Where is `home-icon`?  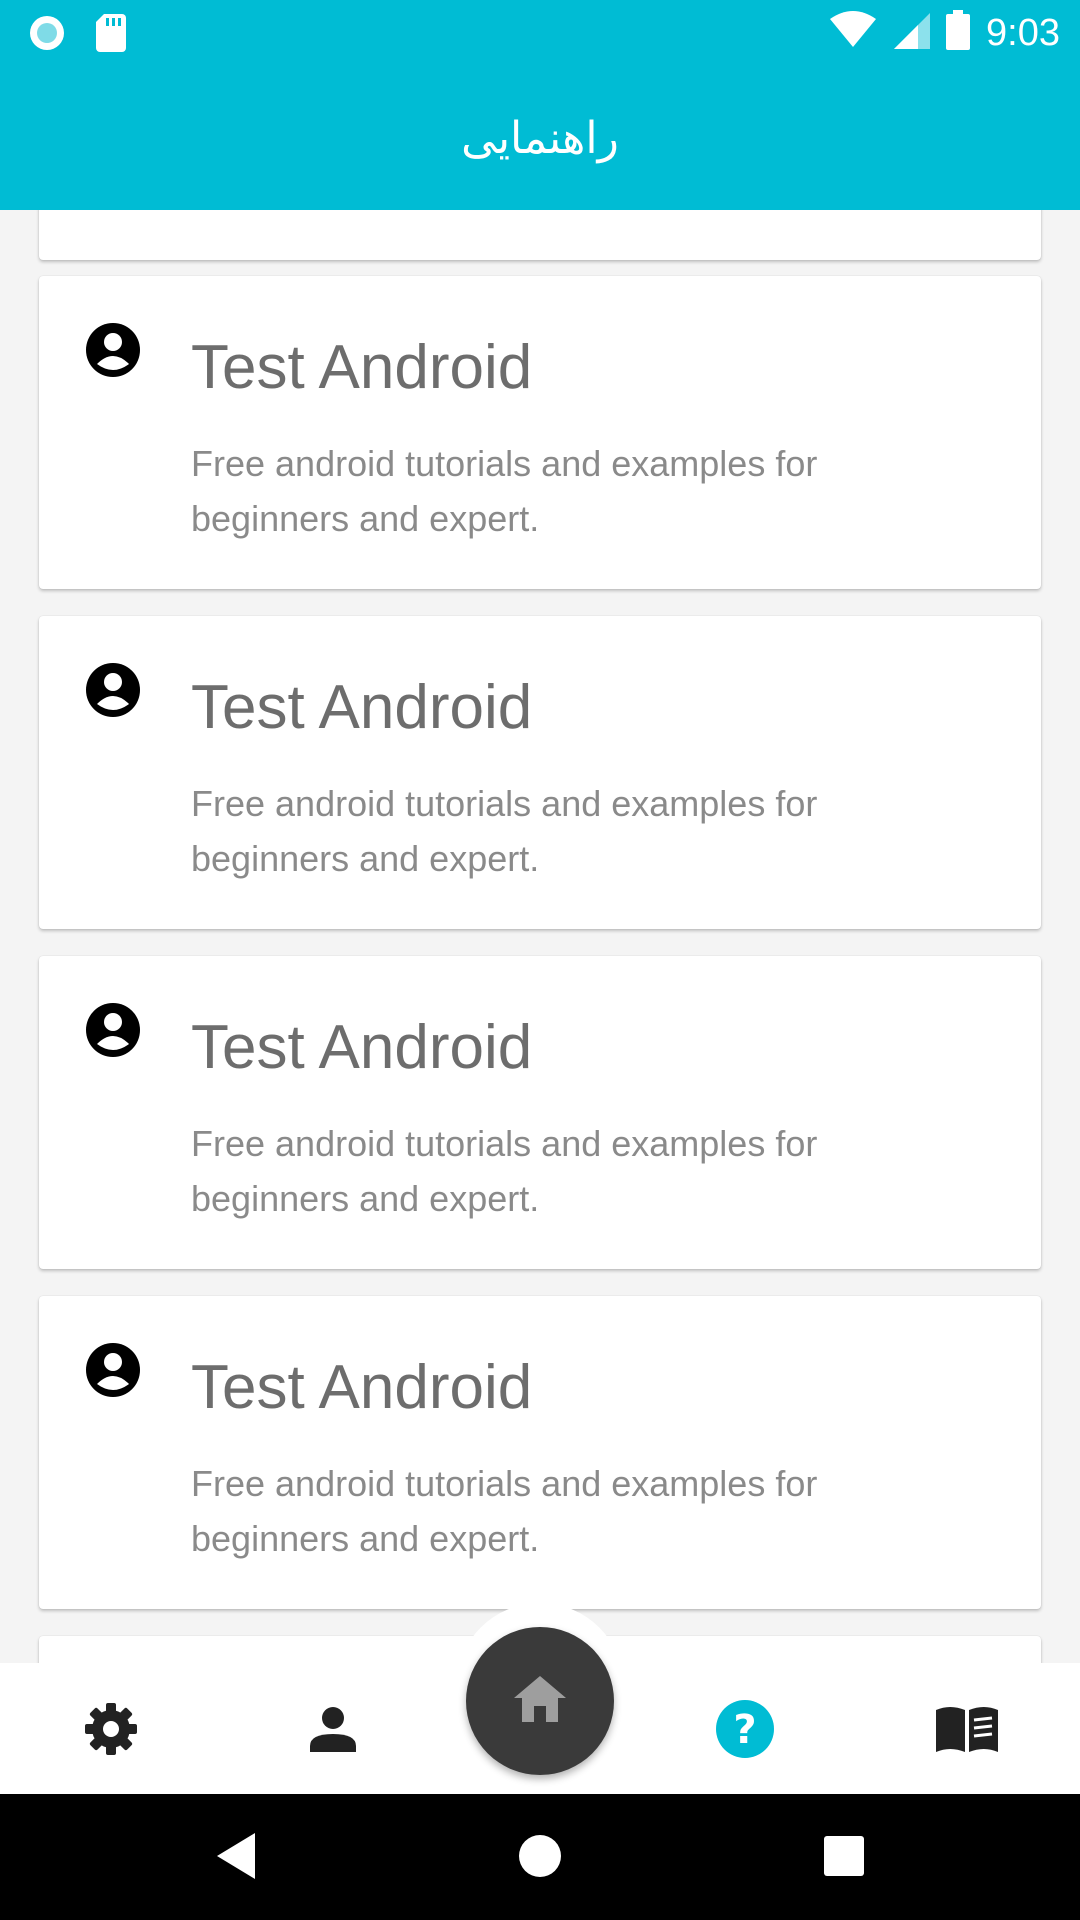
home-icon is located at coordinates (540, 1701).